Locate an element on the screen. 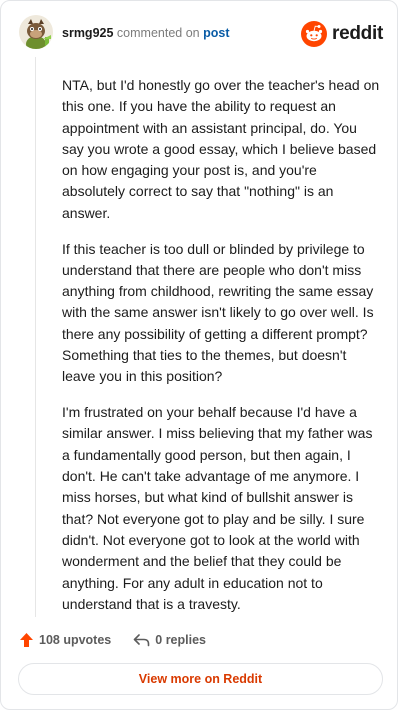 This screenshot has height=712, width=400. reply-button: 0 replies is located at coordinates (169, 640).